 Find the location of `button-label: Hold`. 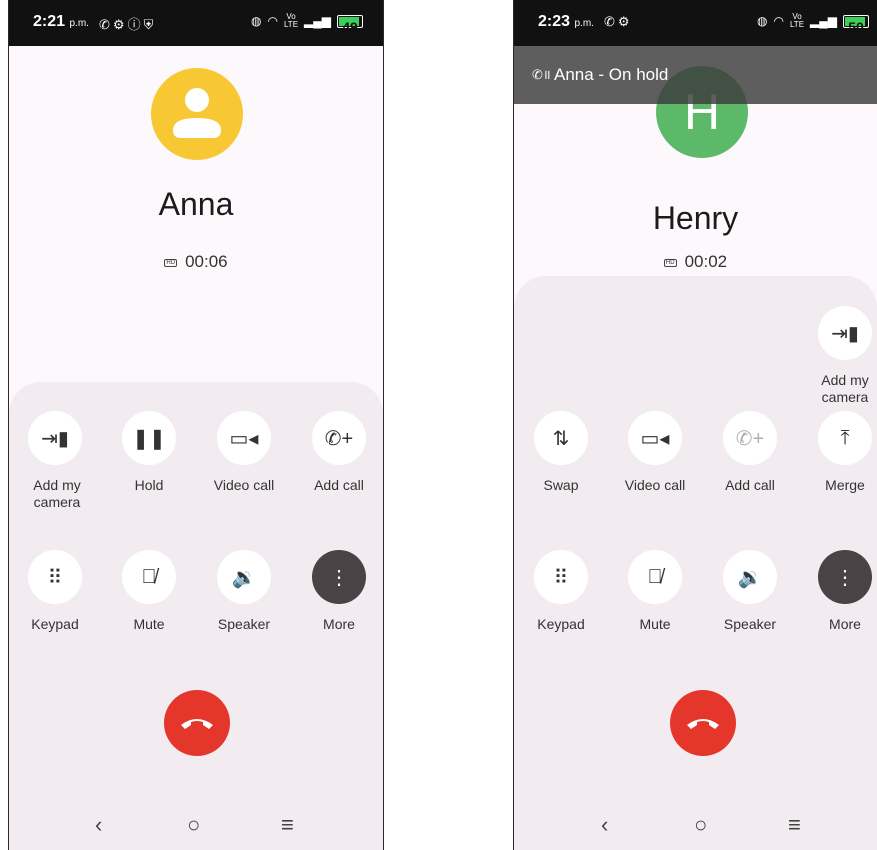

button-label: Hold is located at coordinates (149, 485).